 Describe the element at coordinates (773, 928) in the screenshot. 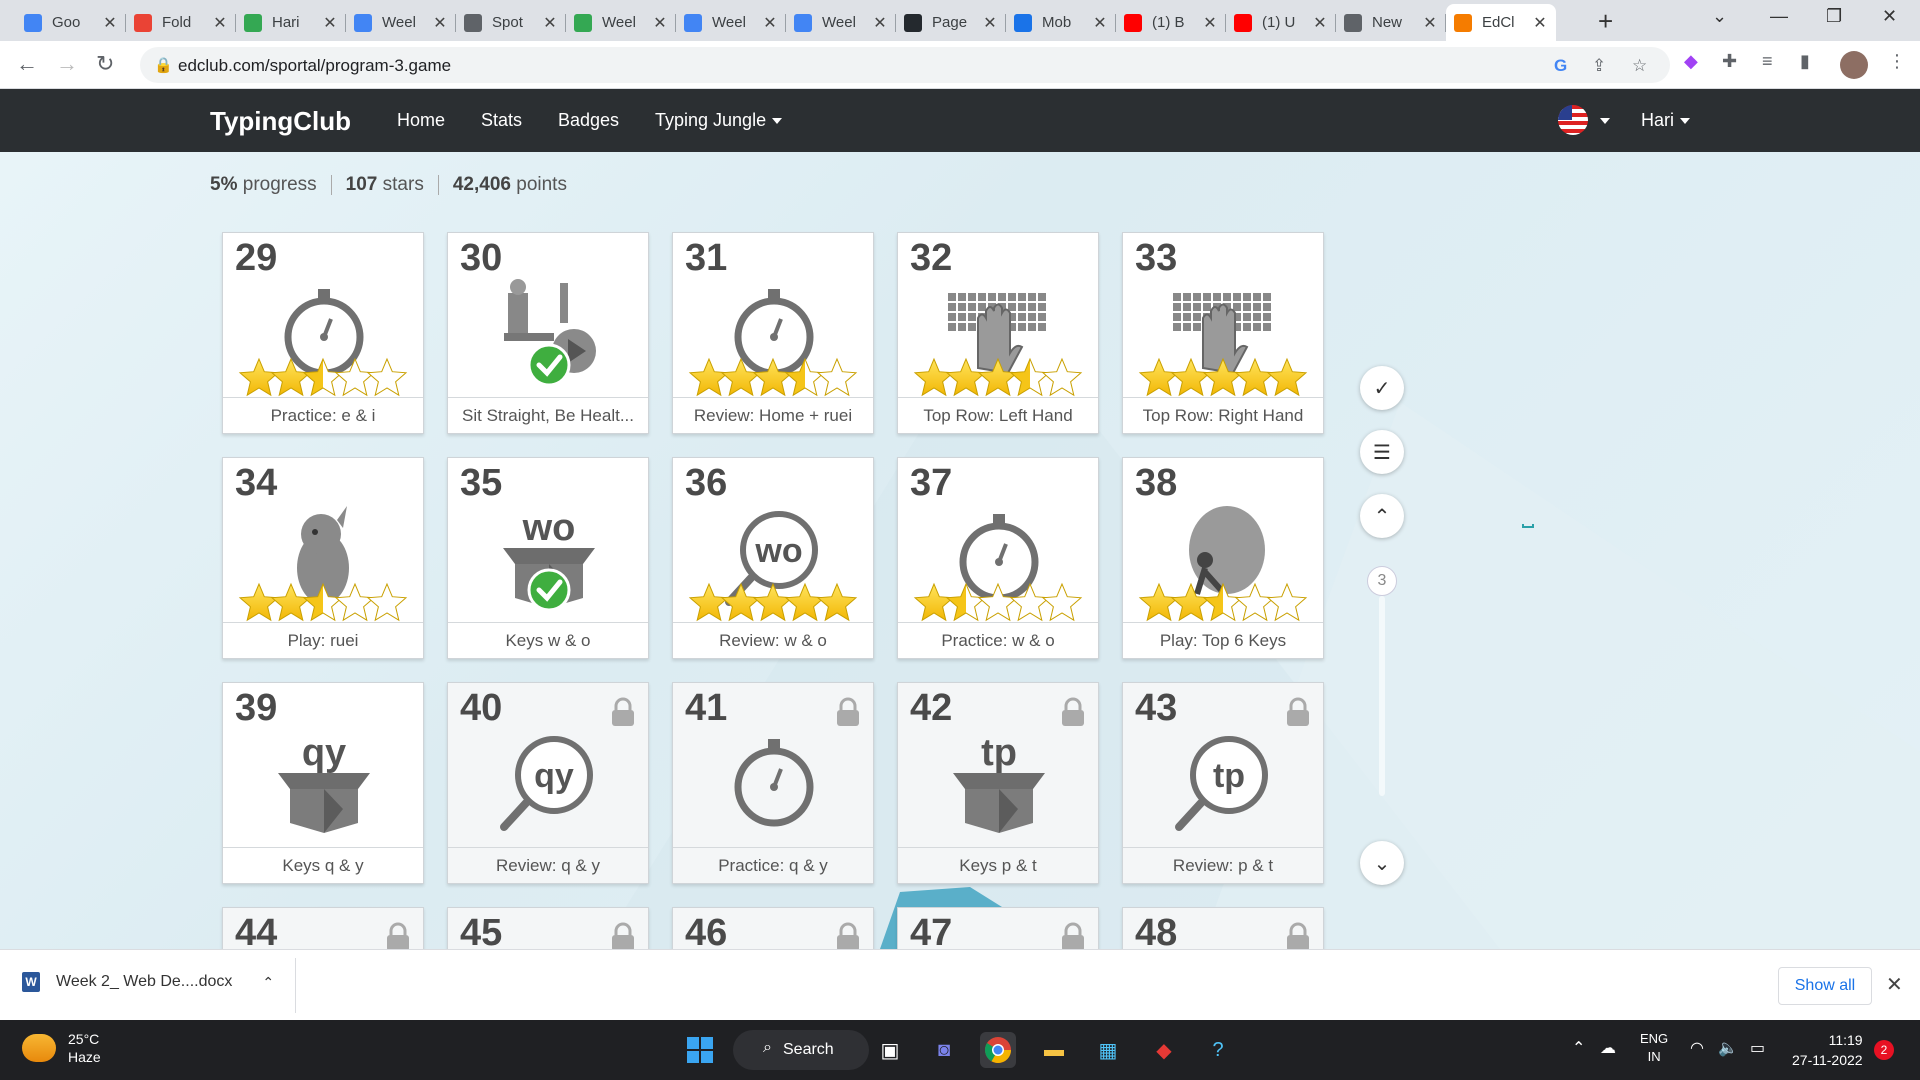

I see `lesson-card: 46` at that location.